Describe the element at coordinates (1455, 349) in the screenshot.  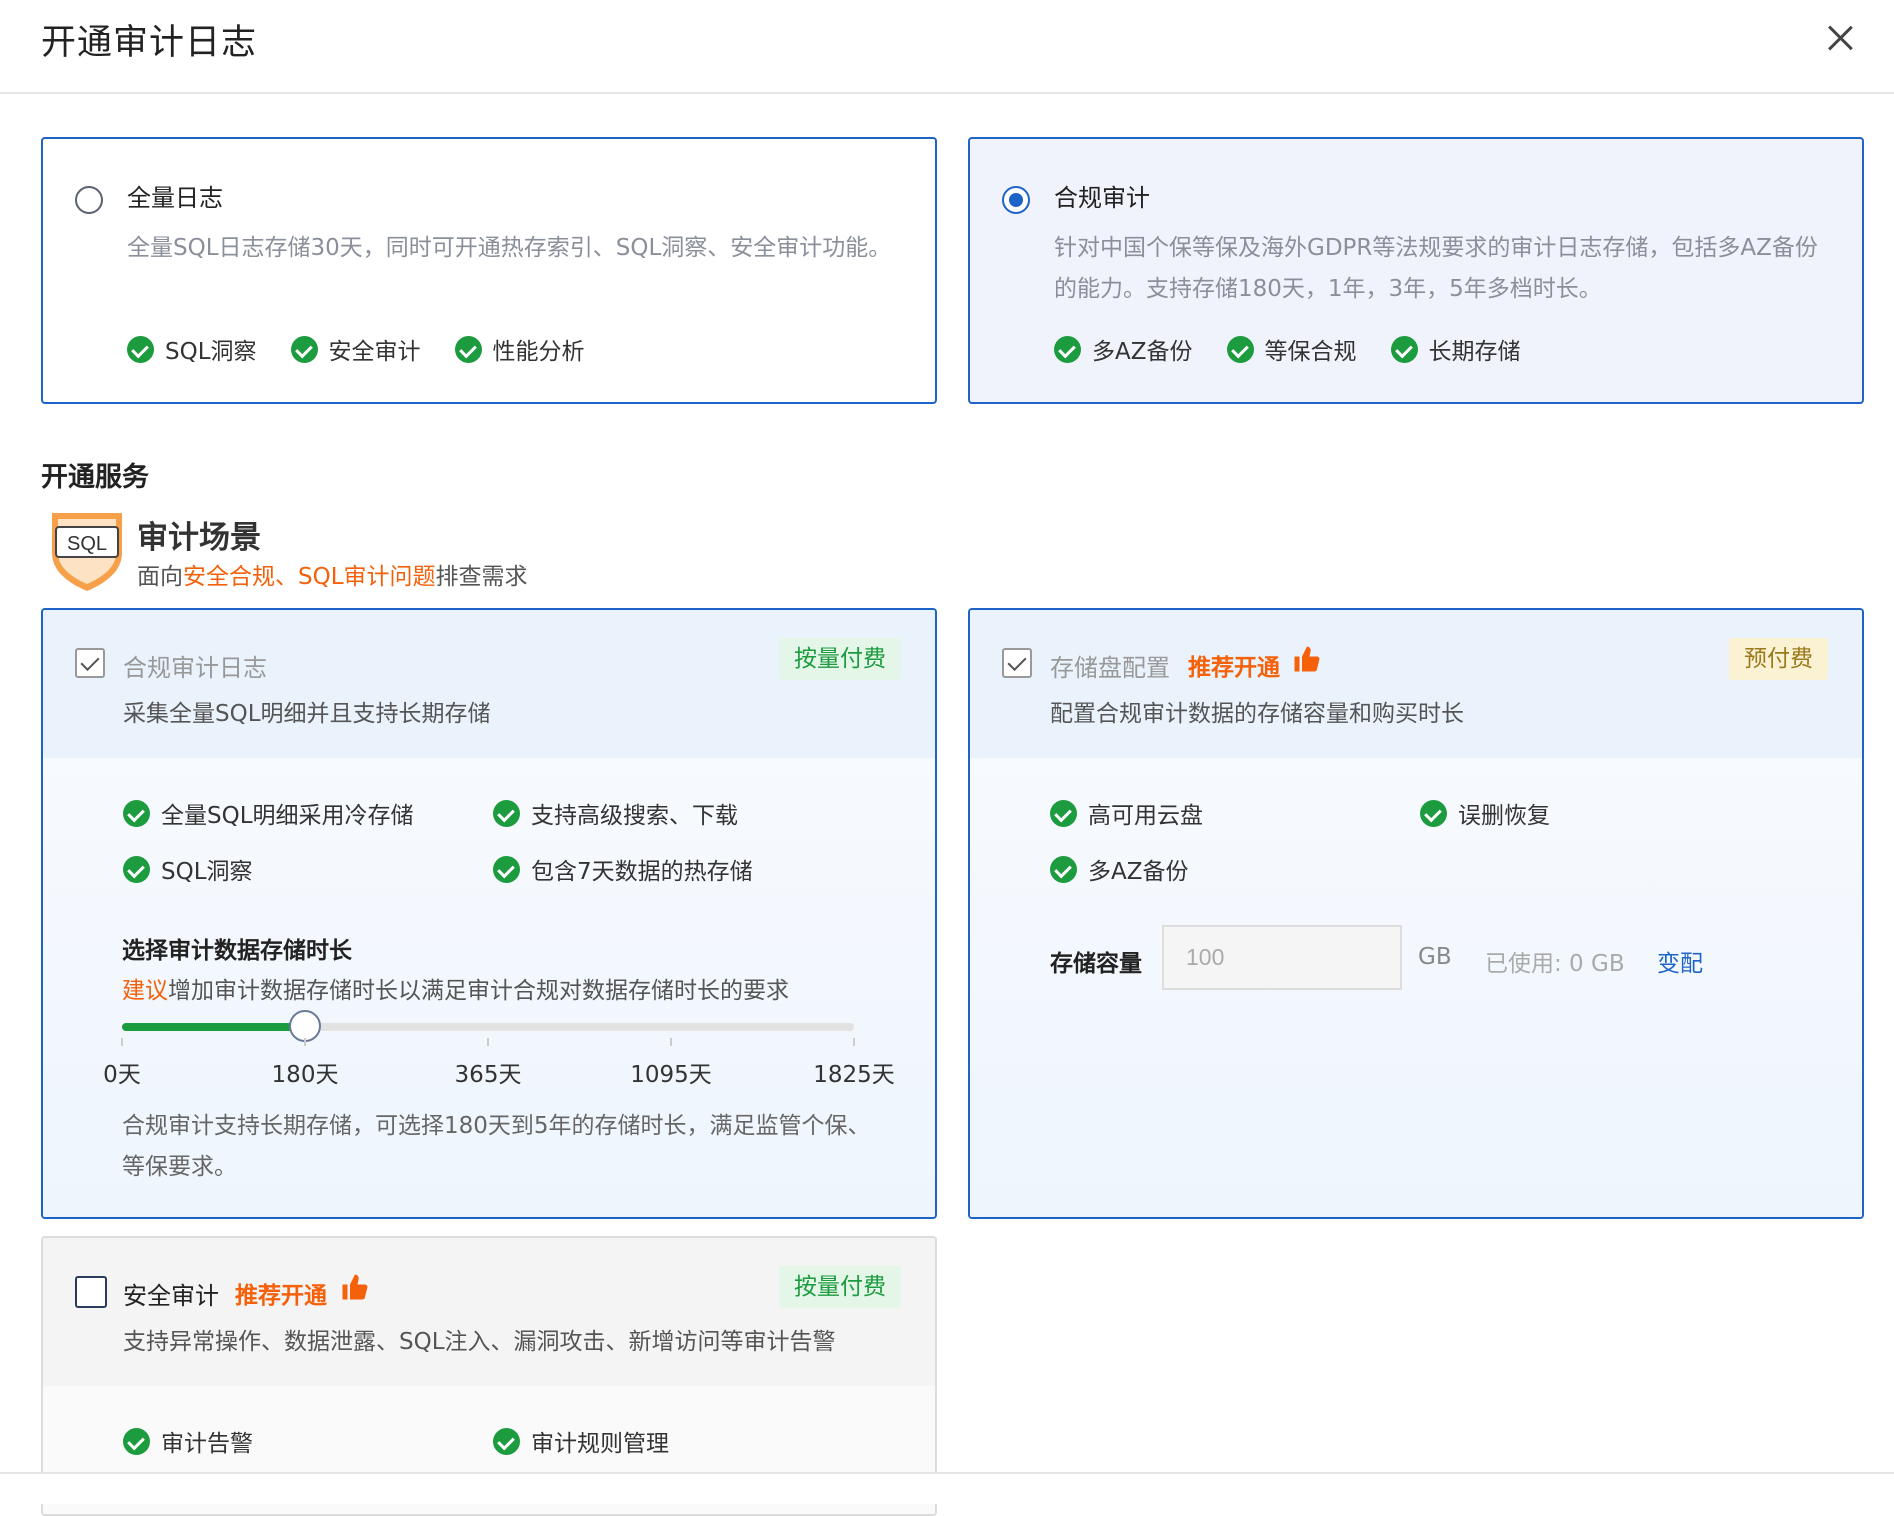
I see `option-tag: 长期存储` at that location.